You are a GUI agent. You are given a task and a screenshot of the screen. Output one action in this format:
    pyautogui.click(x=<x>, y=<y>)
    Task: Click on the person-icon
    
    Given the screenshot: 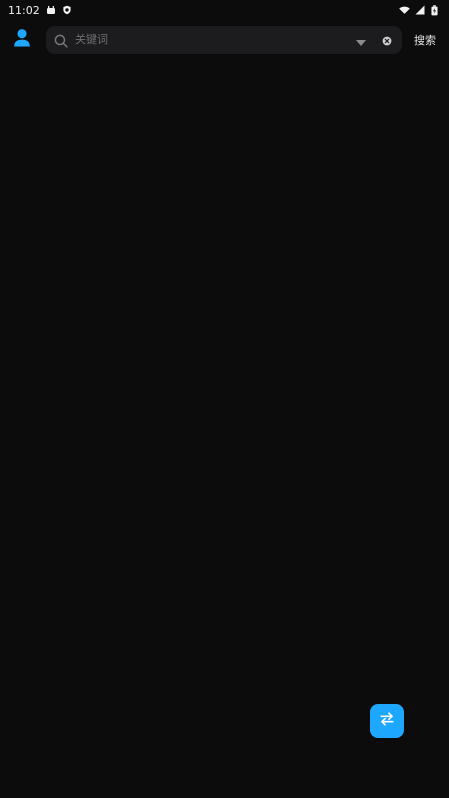 What is the action you would take?
    pyautogui.click(x=22, y=40)
    